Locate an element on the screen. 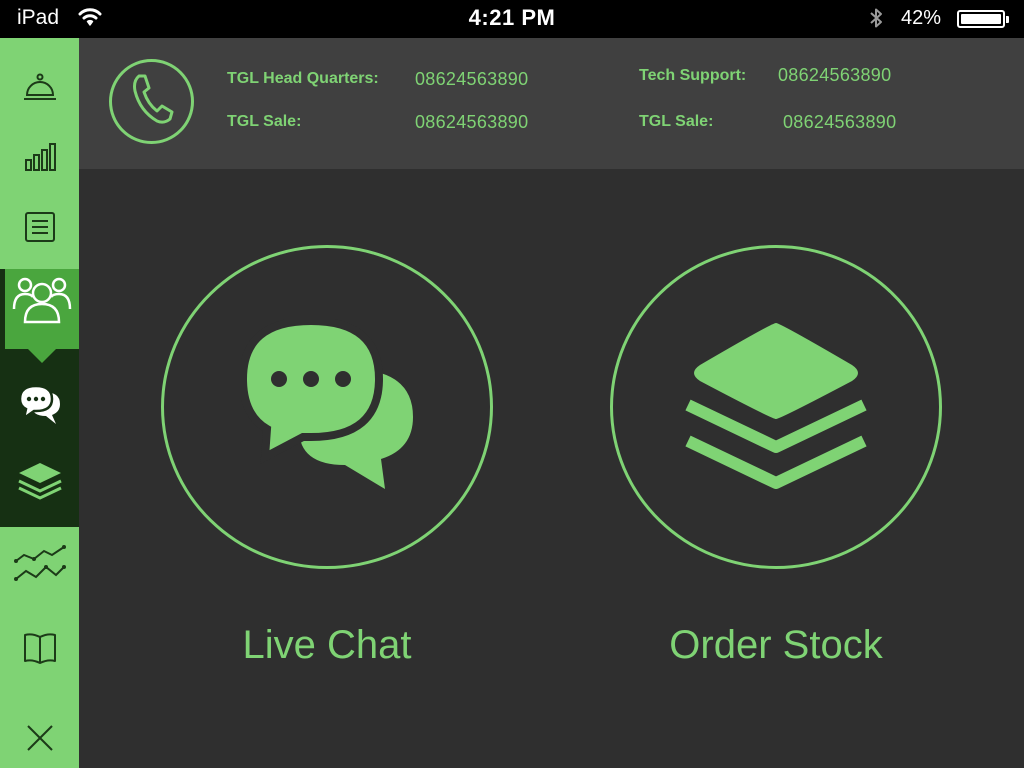 The height and width of the screenshot is (768, 1024). sidebar-item-trends is located at coordinates (39, 565).